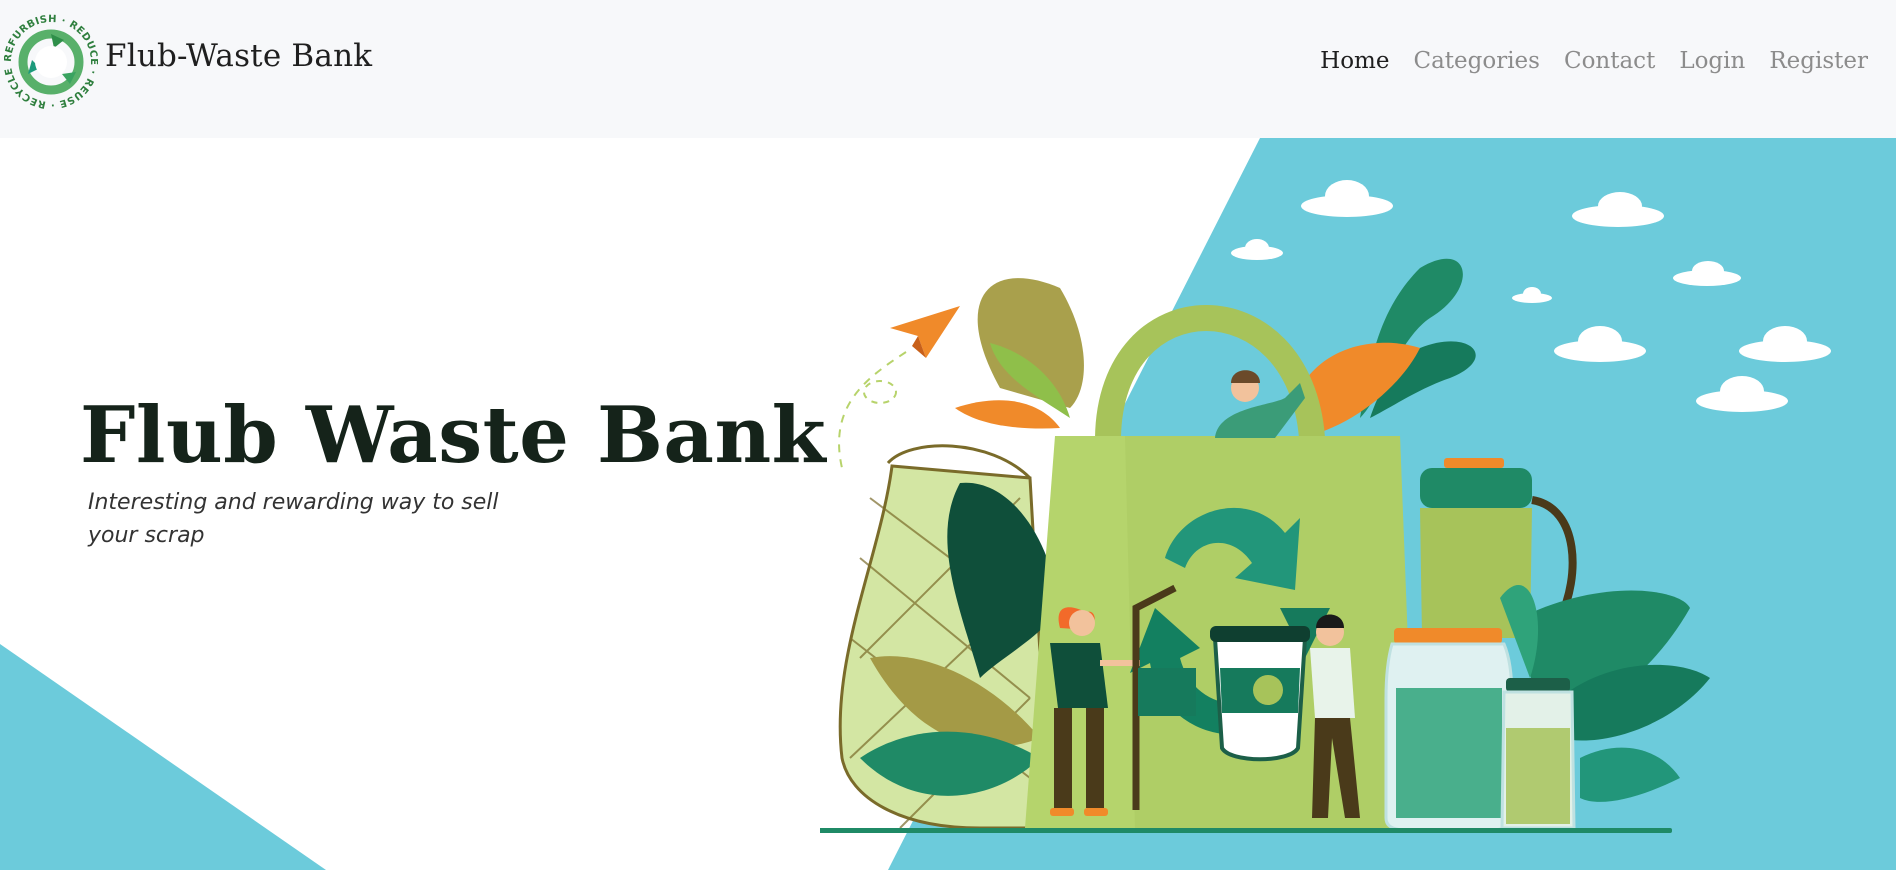  I want to click on nav-categories: Categories, so click(1476, 61).